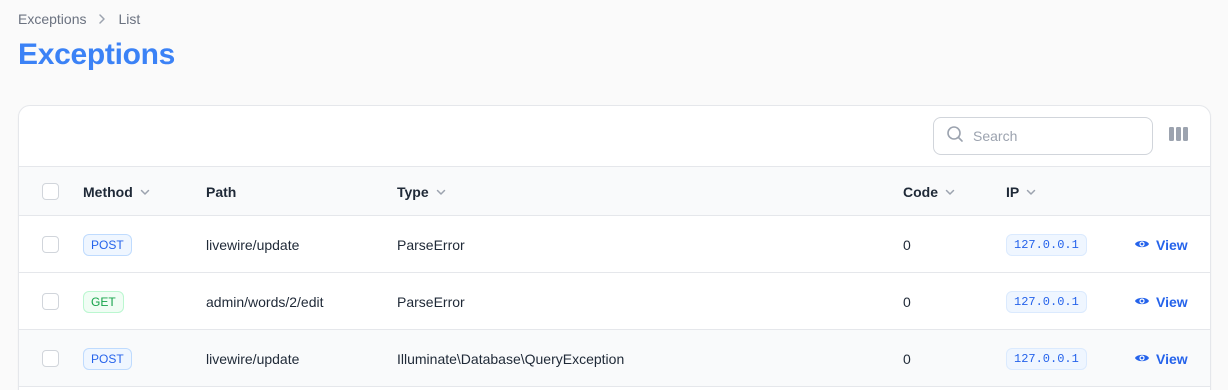 This screenshot has height=390, width=1228. Describe the element at coordinates (265, 301) in the screenshot. I see `path-cell: admin/words/2/edit` at that location.